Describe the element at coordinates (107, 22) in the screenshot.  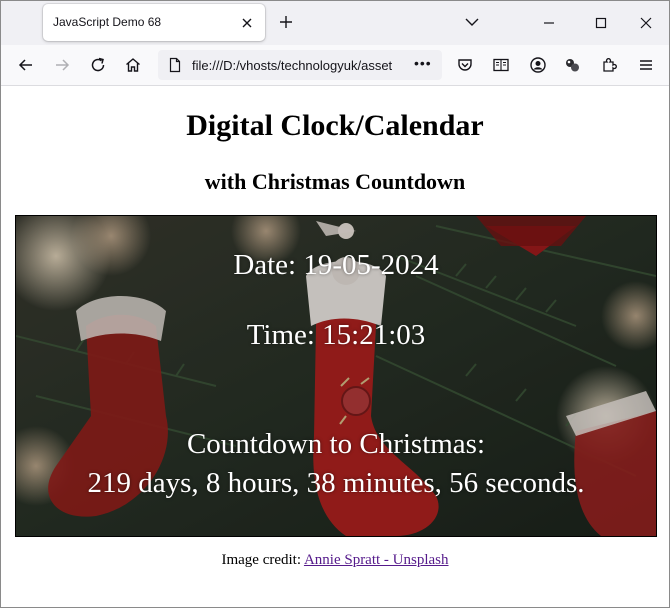
I see `tab-title: JavaScript Demo 68` at that location.